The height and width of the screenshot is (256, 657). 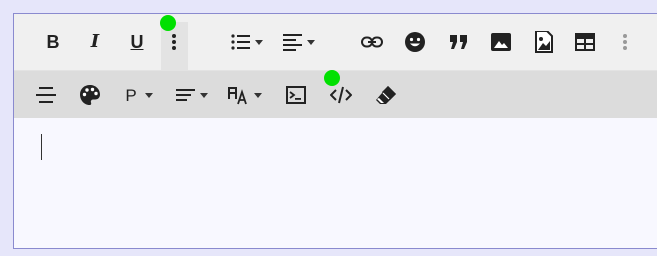 What do you see at coordinates (240, 42) in the screenshot?
I see `bullet-list-icon` at bounding box center [240, 42].